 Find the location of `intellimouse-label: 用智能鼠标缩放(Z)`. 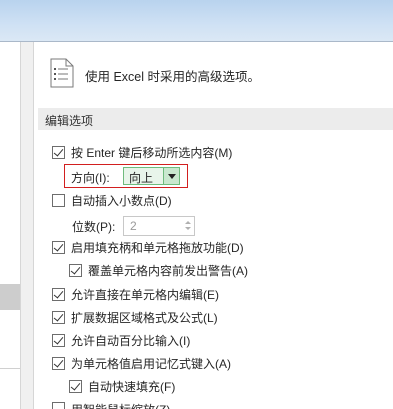

intellimouse-label: 用智能鼠标缩放(Z) is located at coordinates (120, 405).